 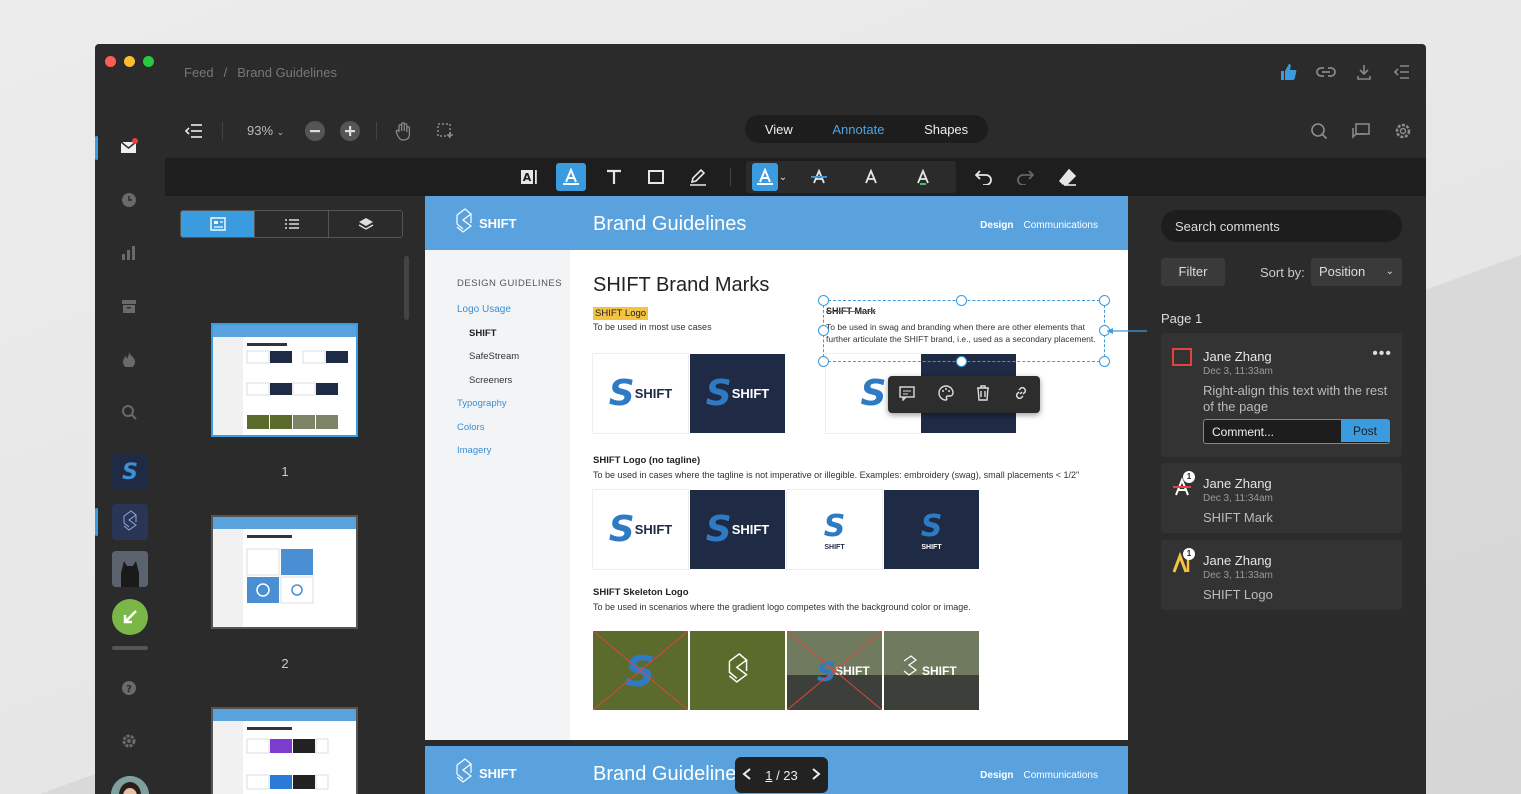 What do you see at coordinates (1402, 72) in the screenshot?
I see `collapse-panel-icon` at bounding box center [1402, 72].